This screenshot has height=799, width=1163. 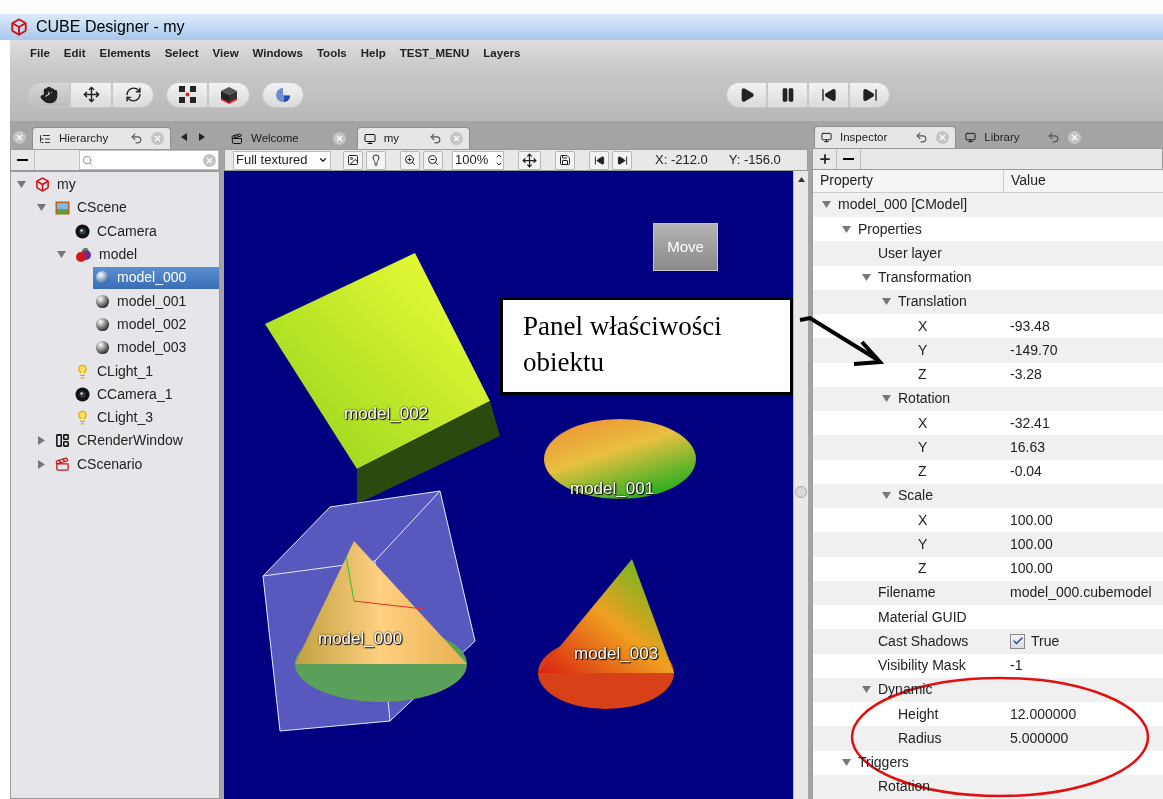 What do you see at coordinates (156, 347) in the screenshot?
I see `tree-item: model_003` at bounding box center [156, 347].